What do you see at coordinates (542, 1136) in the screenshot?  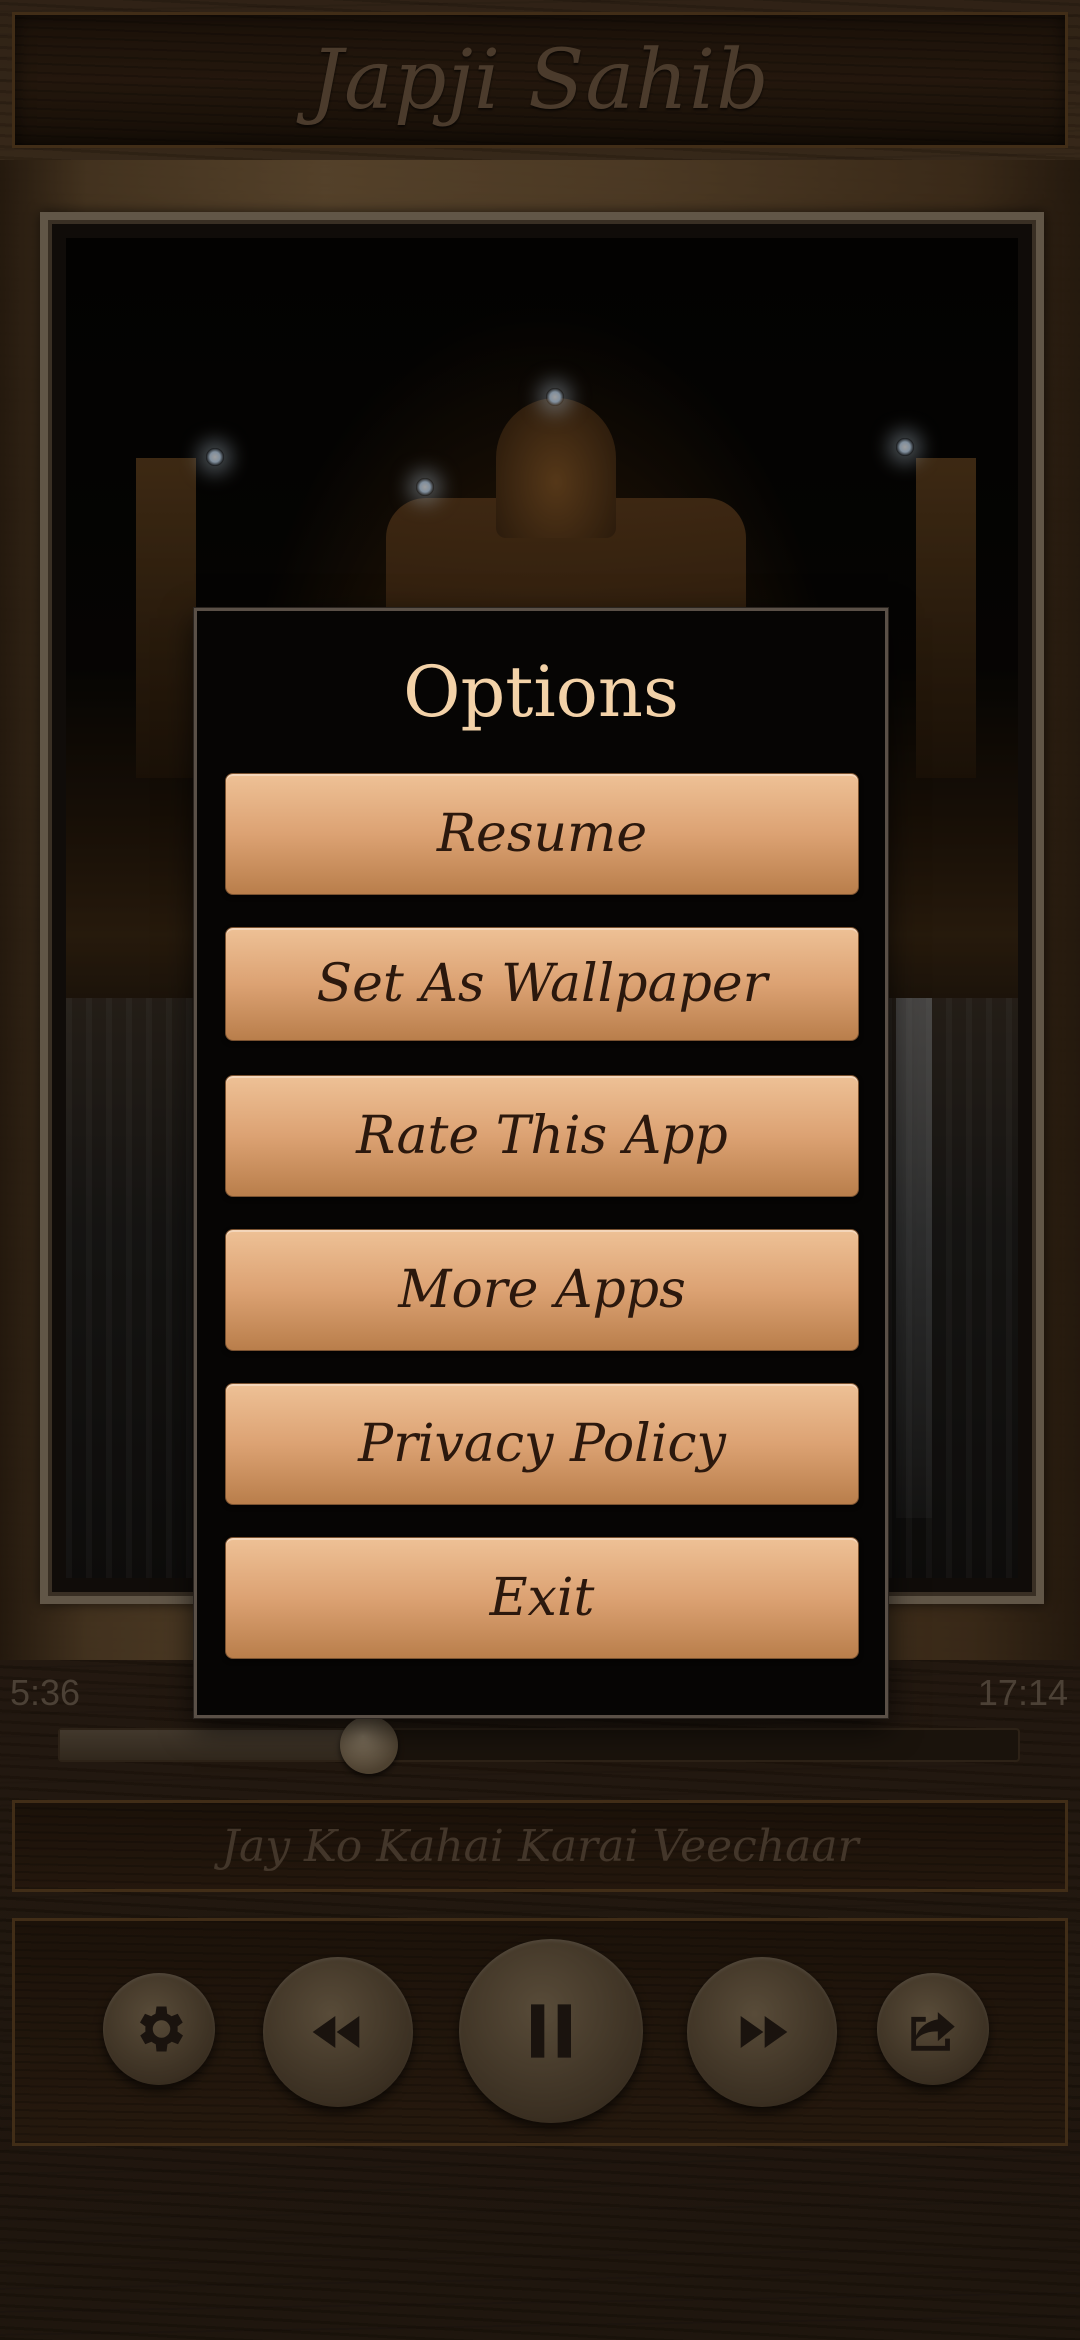 I see `rate-this-app-button: Rate This App` at bounding box center [542, 1136].